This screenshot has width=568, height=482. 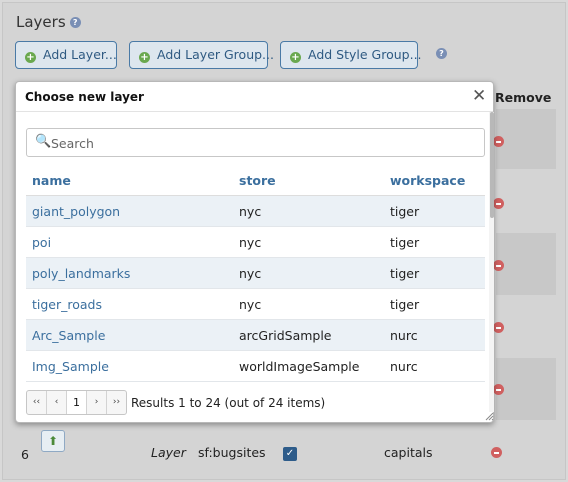 What do you see at coordinates (97, 402) in the screenshot?
I see `next-page-button: ›` at bounding box center [97, 402].